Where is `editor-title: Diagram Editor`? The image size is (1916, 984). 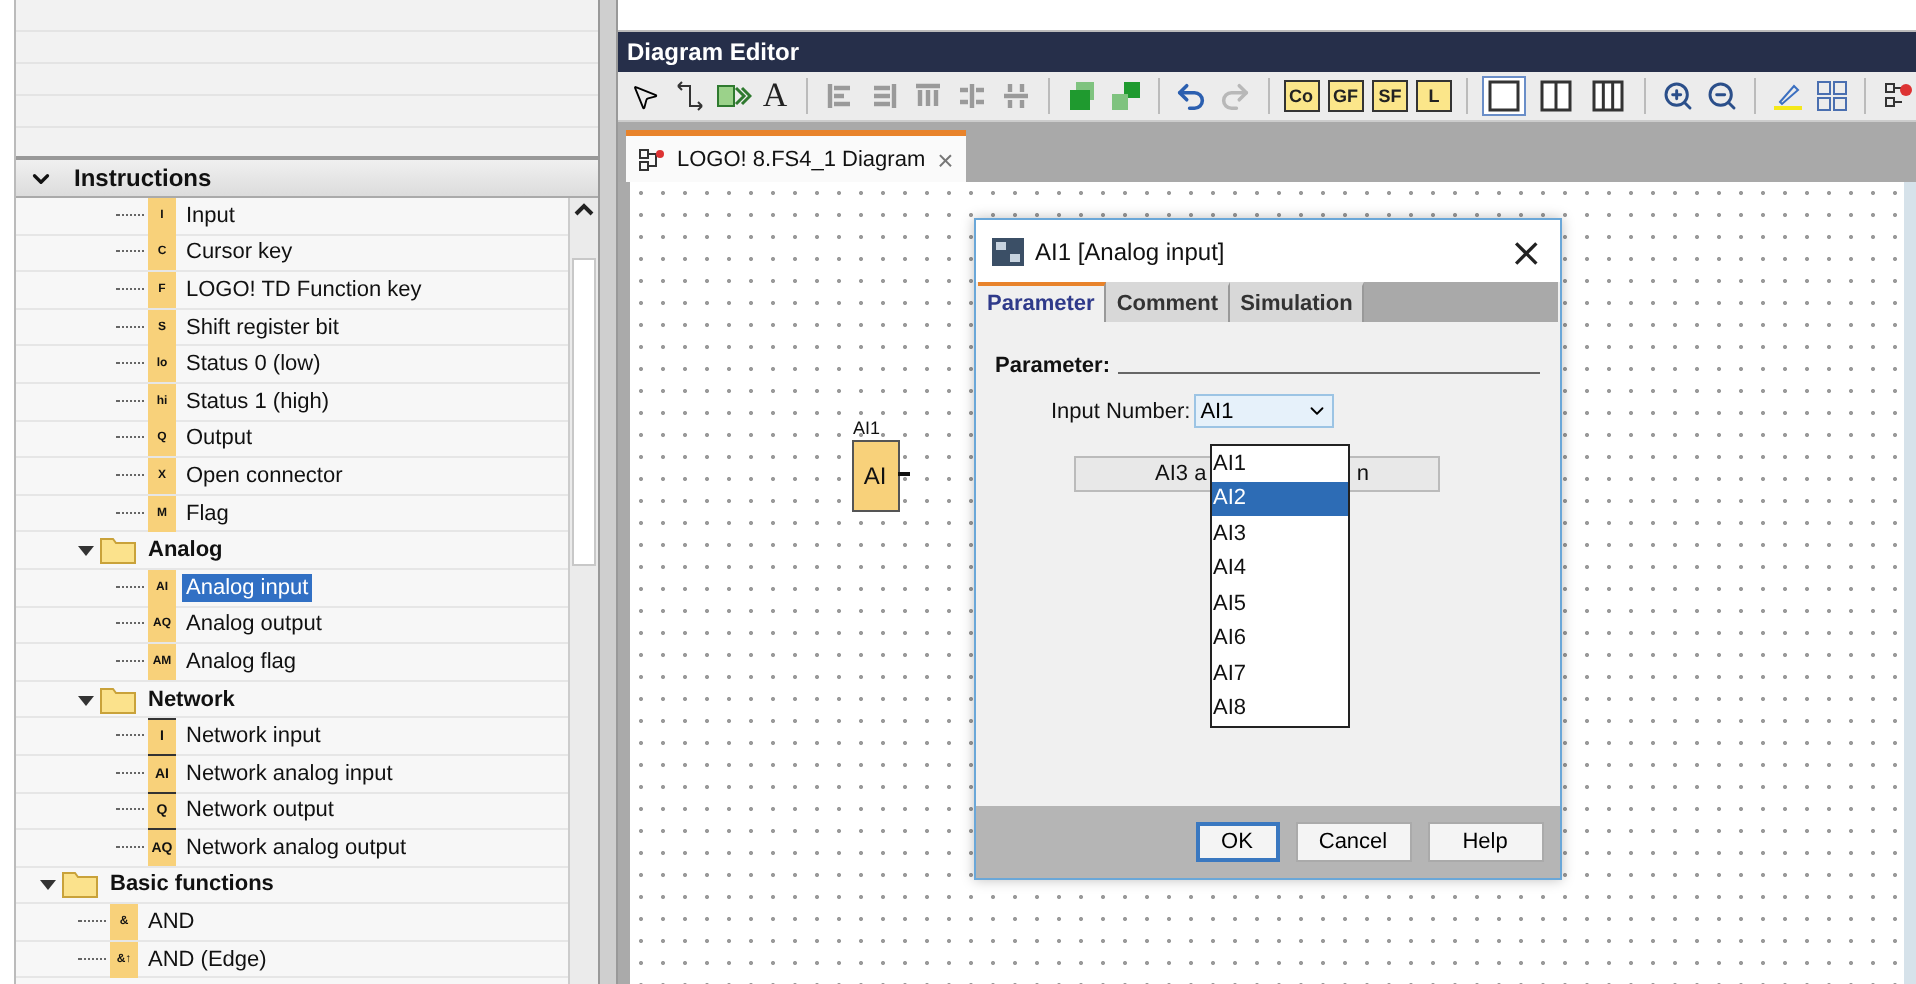 editor-title: Diagram Editor is located at coordinates (1266, 52).